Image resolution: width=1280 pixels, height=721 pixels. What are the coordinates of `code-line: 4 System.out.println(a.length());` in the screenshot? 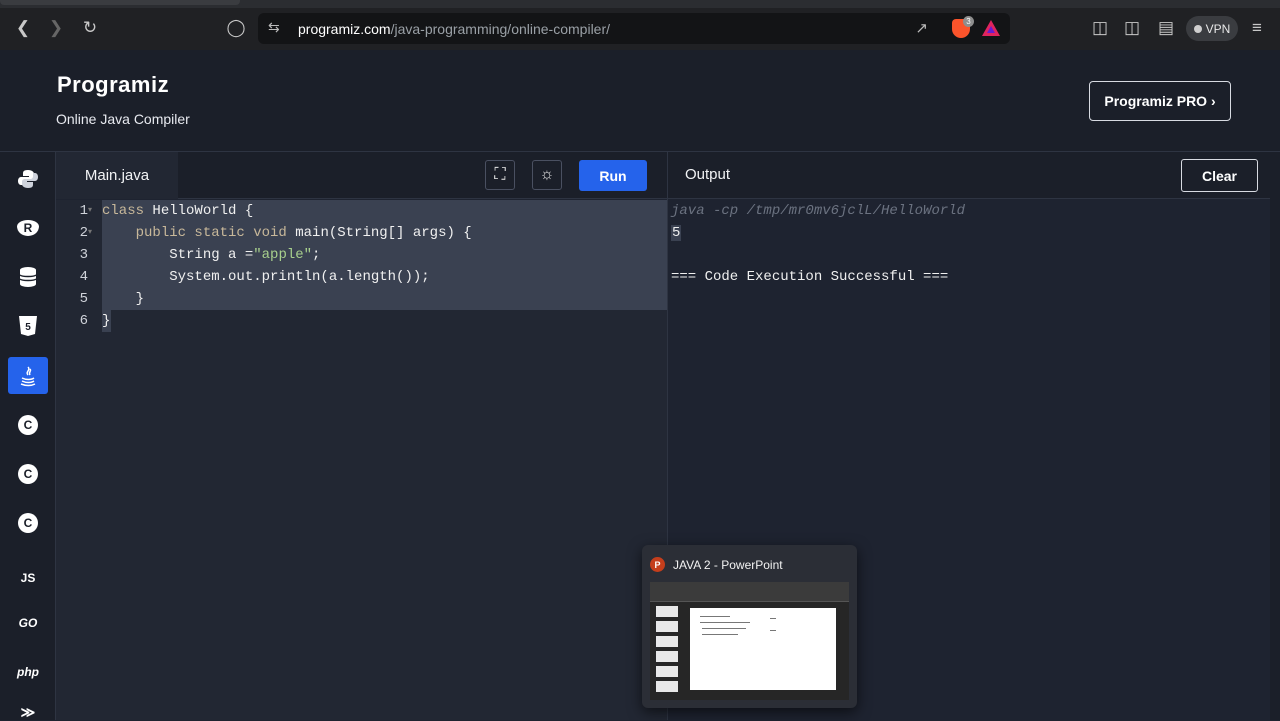 It's located at (361, 277).